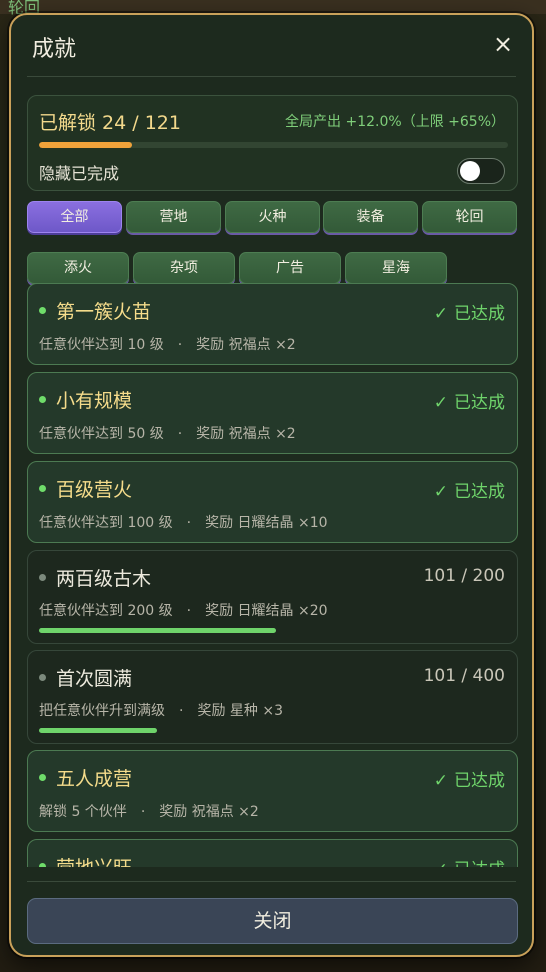 The height and width of the screenshot is (972, 546). I want to click on modal-header: 成就 ×, so click(271, 46).